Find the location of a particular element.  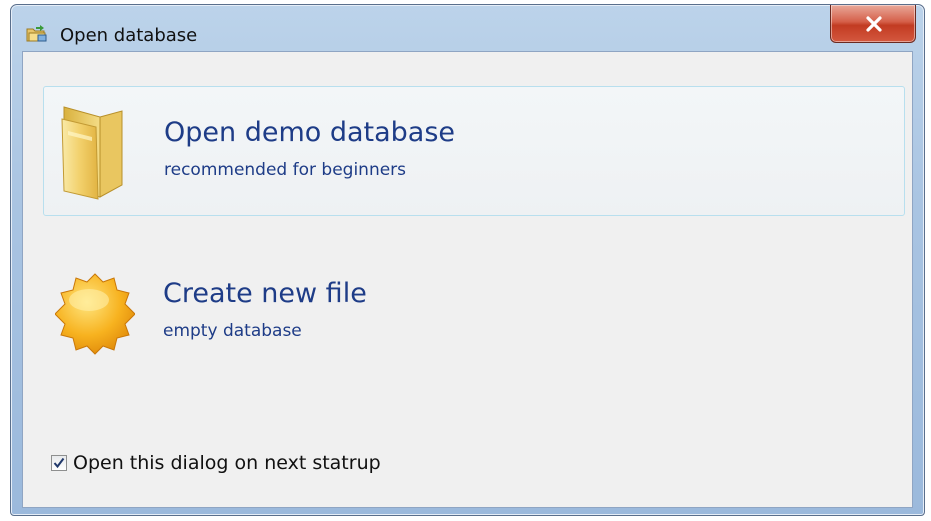

startup-checkbox is located at coordinates (59, 463).